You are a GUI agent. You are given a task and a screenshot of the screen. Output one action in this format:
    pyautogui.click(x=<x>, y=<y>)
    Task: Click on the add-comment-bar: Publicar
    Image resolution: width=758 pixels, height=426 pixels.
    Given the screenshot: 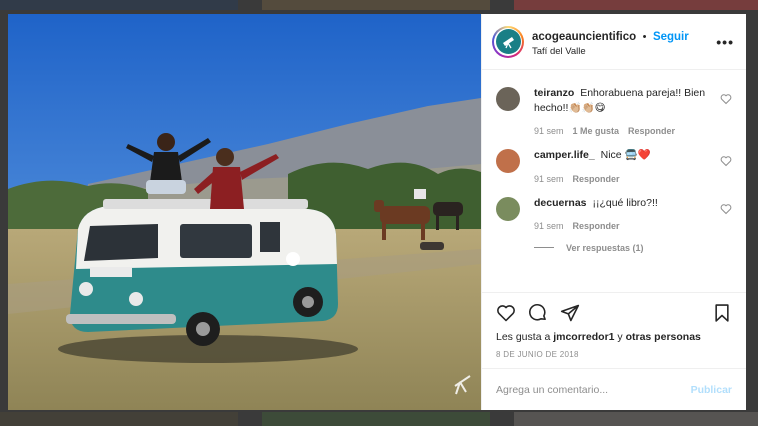 What is the action you would take?
    pyautogui.click(x=614, y=389)
    